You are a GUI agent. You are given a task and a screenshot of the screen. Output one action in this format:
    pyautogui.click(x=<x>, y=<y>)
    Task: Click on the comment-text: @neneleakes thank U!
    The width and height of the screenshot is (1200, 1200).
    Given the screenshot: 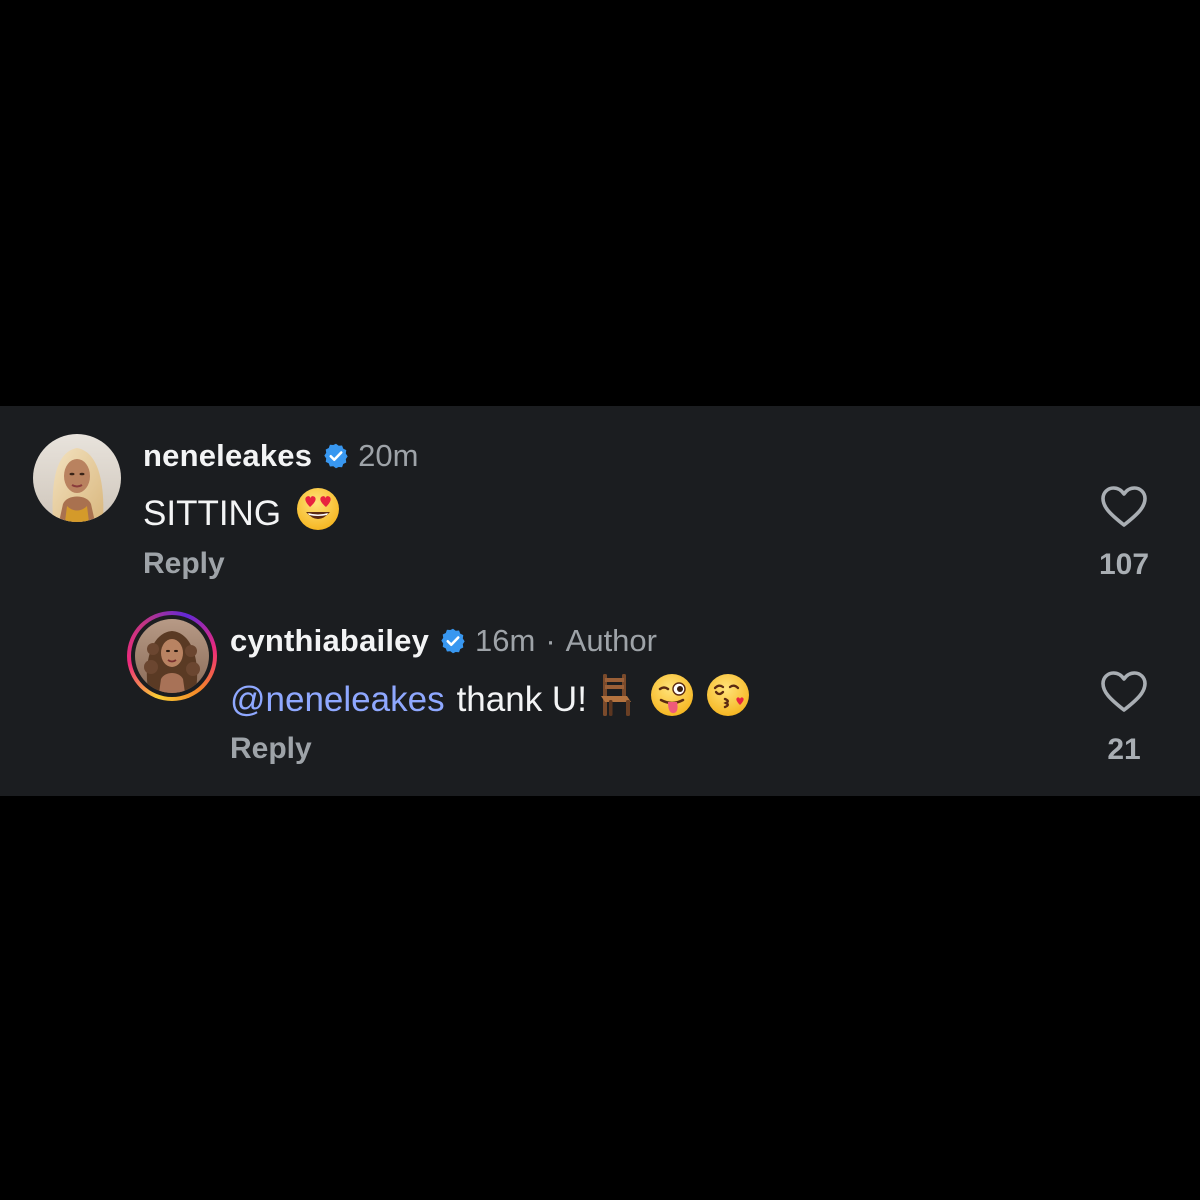 What is the action you would take?
    pyautogui.click(x=490, y=699)
    